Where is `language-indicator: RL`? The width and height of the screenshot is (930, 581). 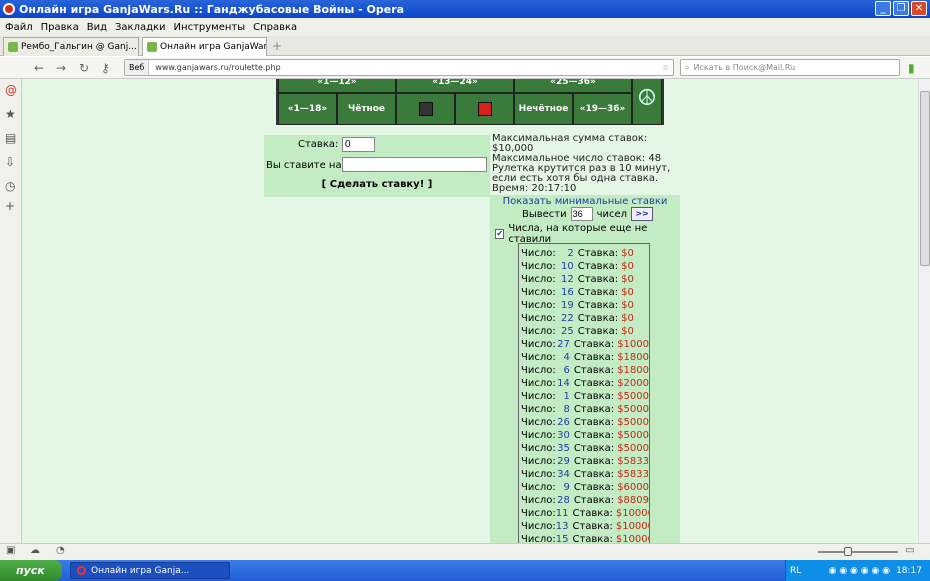 language-indicator: RL is located at coordinates (793, 571).